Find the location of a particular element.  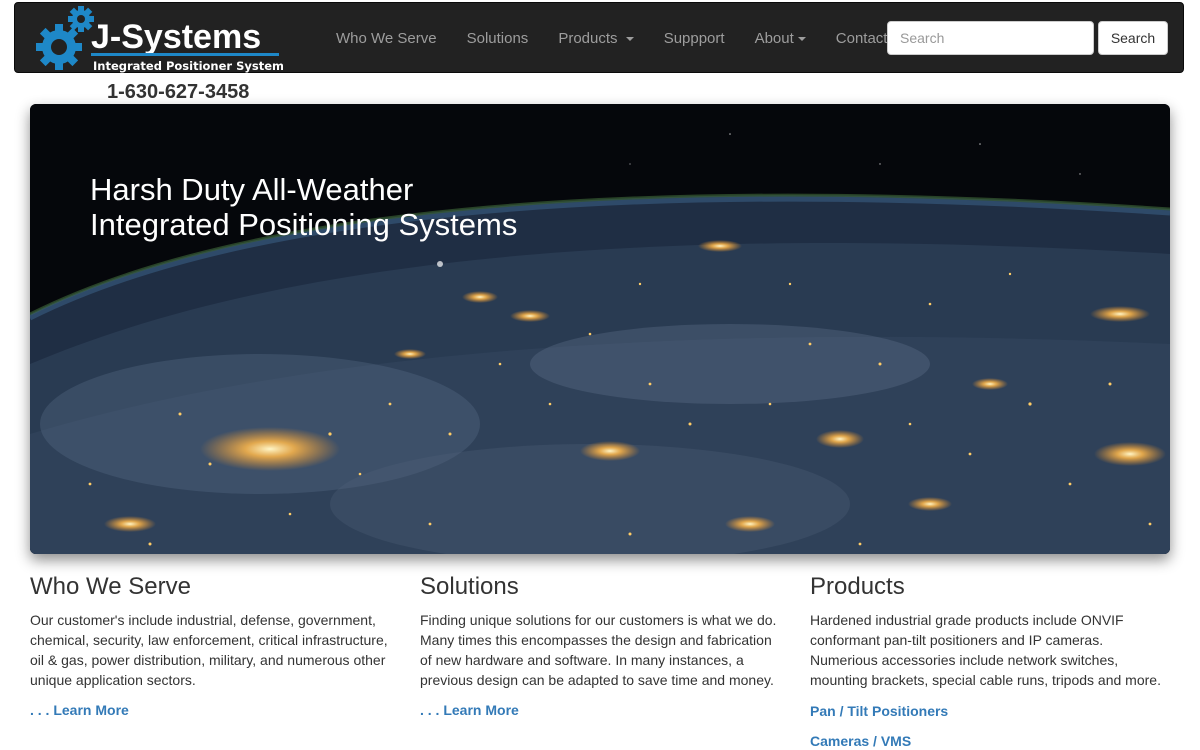

brand-name: J-Systems is located at coordinates (176, 37).